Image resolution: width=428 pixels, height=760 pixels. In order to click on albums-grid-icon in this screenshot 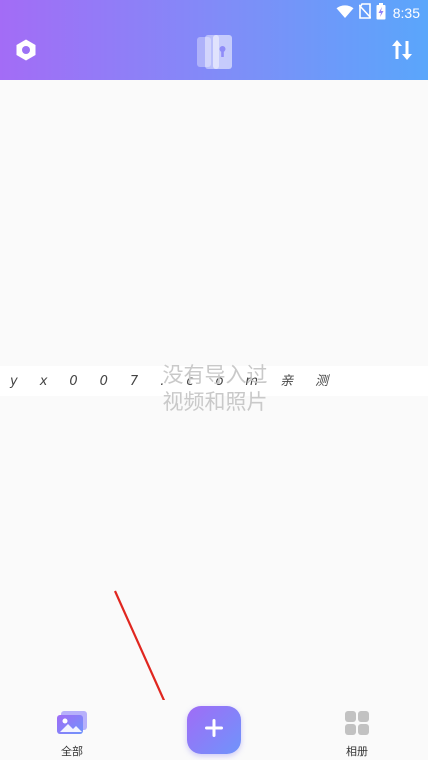, I will do `click(357, 725)`.